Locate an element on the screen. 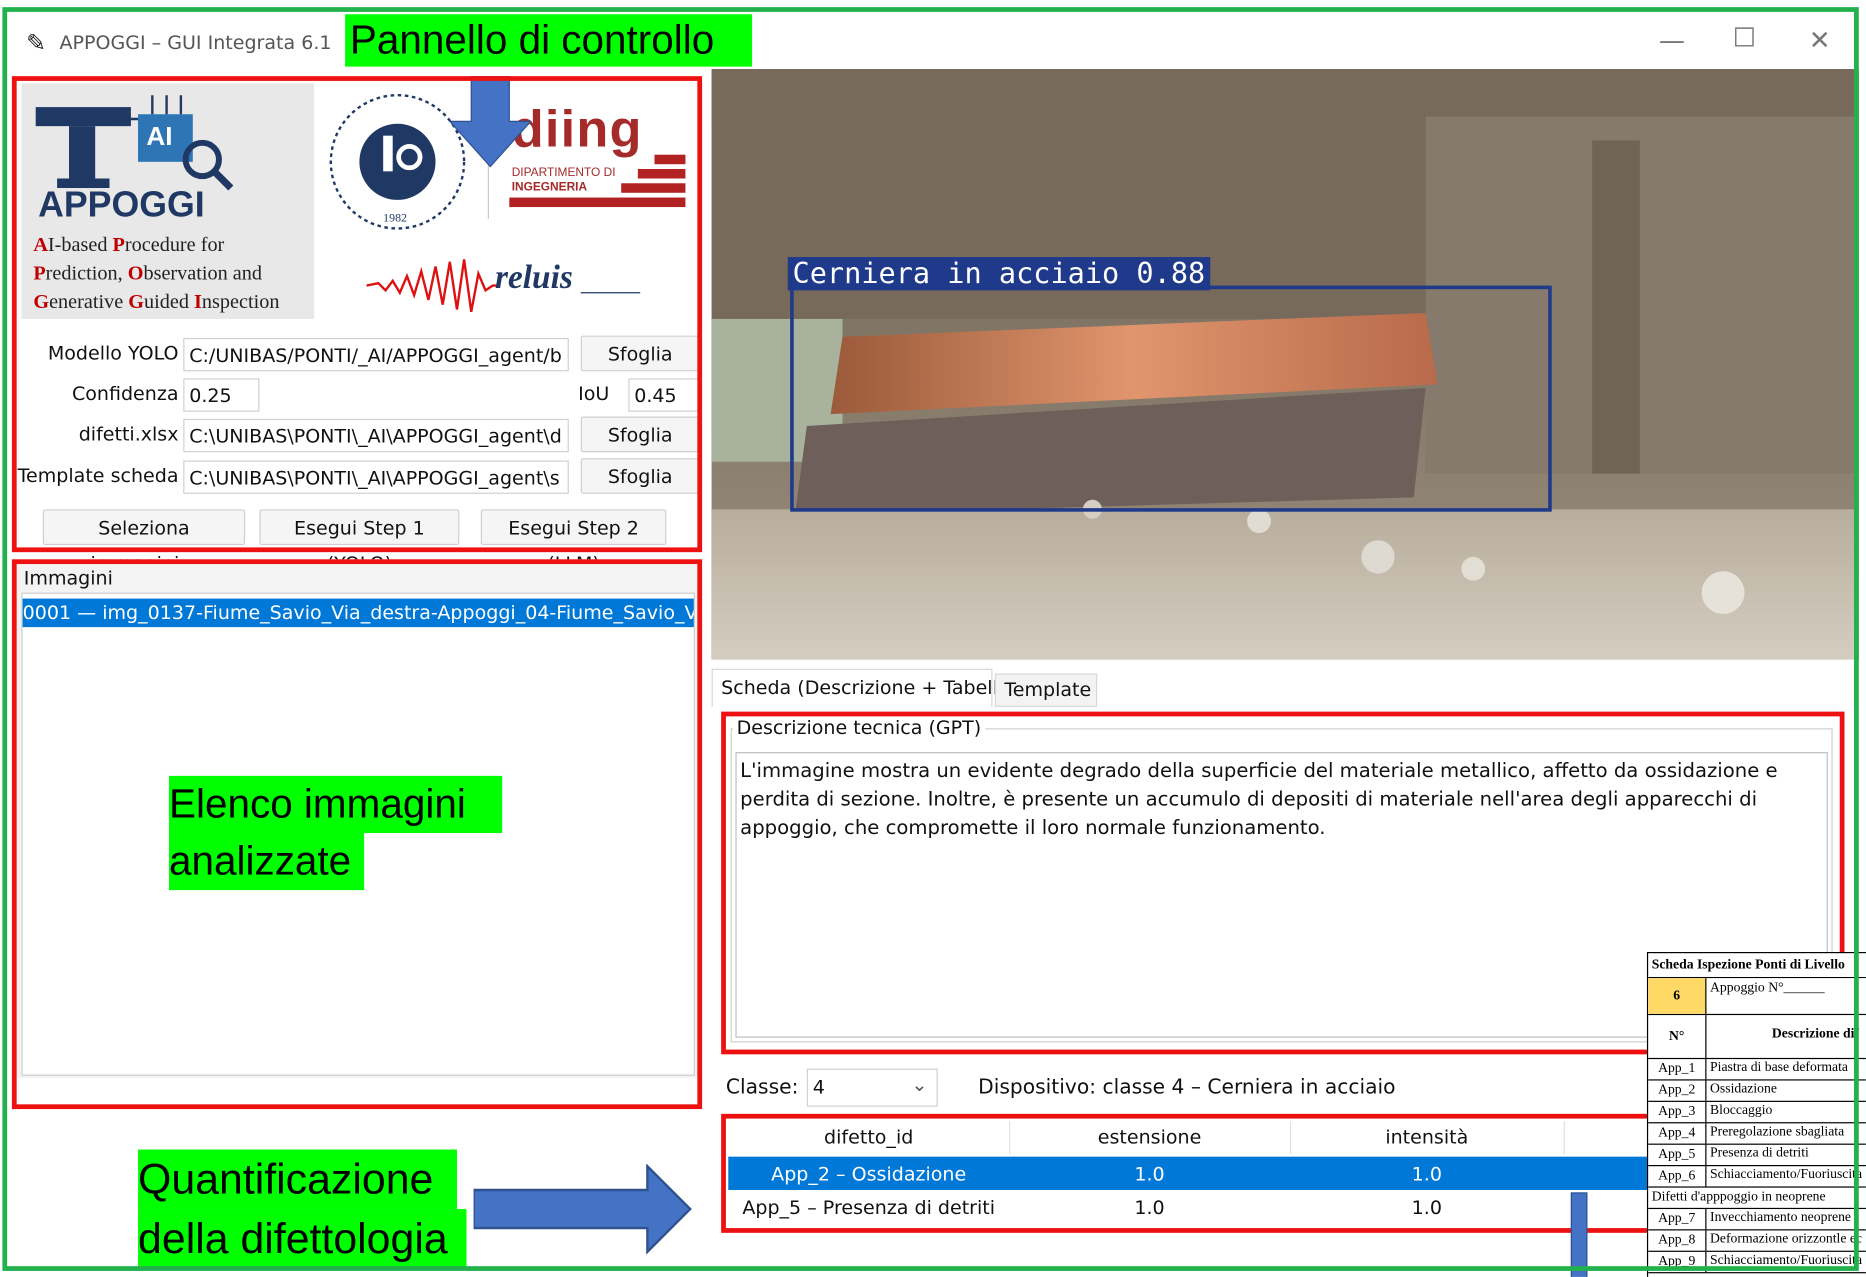 Image resolution: width=1866 pixels, height=1277 pixels. template-label: Template scheda is located at coordinates (98, 475).